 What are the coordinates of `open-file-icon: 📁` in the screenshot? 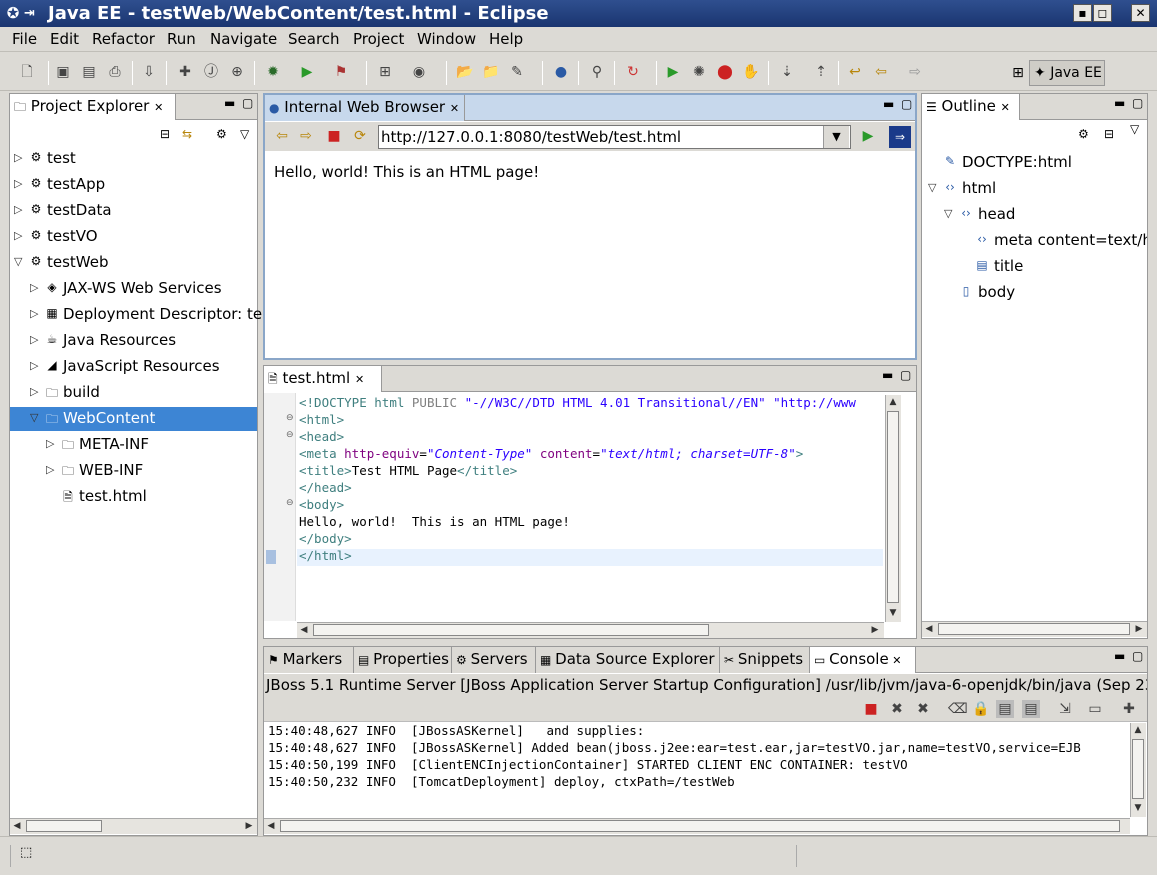 It's located at (491, 72).